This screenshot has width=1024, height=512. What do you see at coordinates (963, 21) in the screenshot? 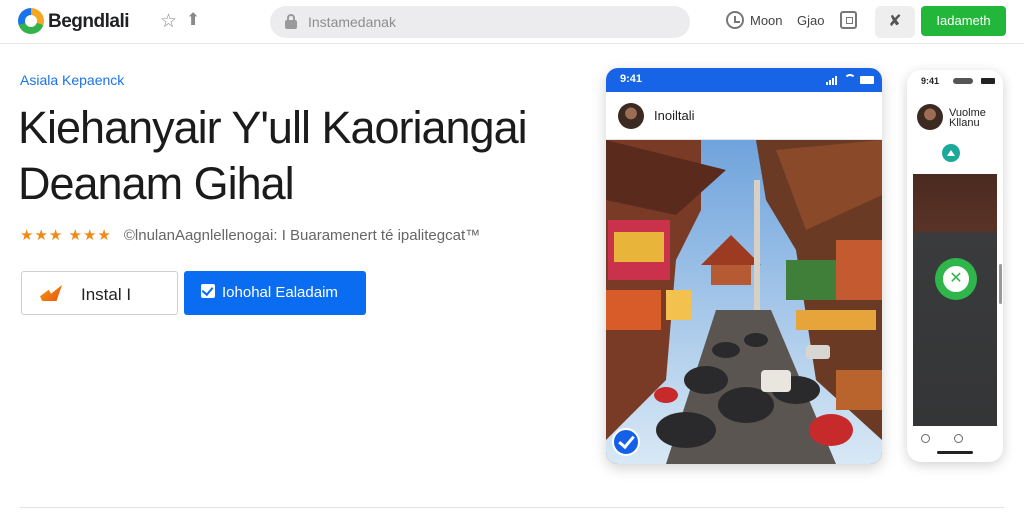
I see `primary-header-button: Iadameth` at bounding box center [963, 21].